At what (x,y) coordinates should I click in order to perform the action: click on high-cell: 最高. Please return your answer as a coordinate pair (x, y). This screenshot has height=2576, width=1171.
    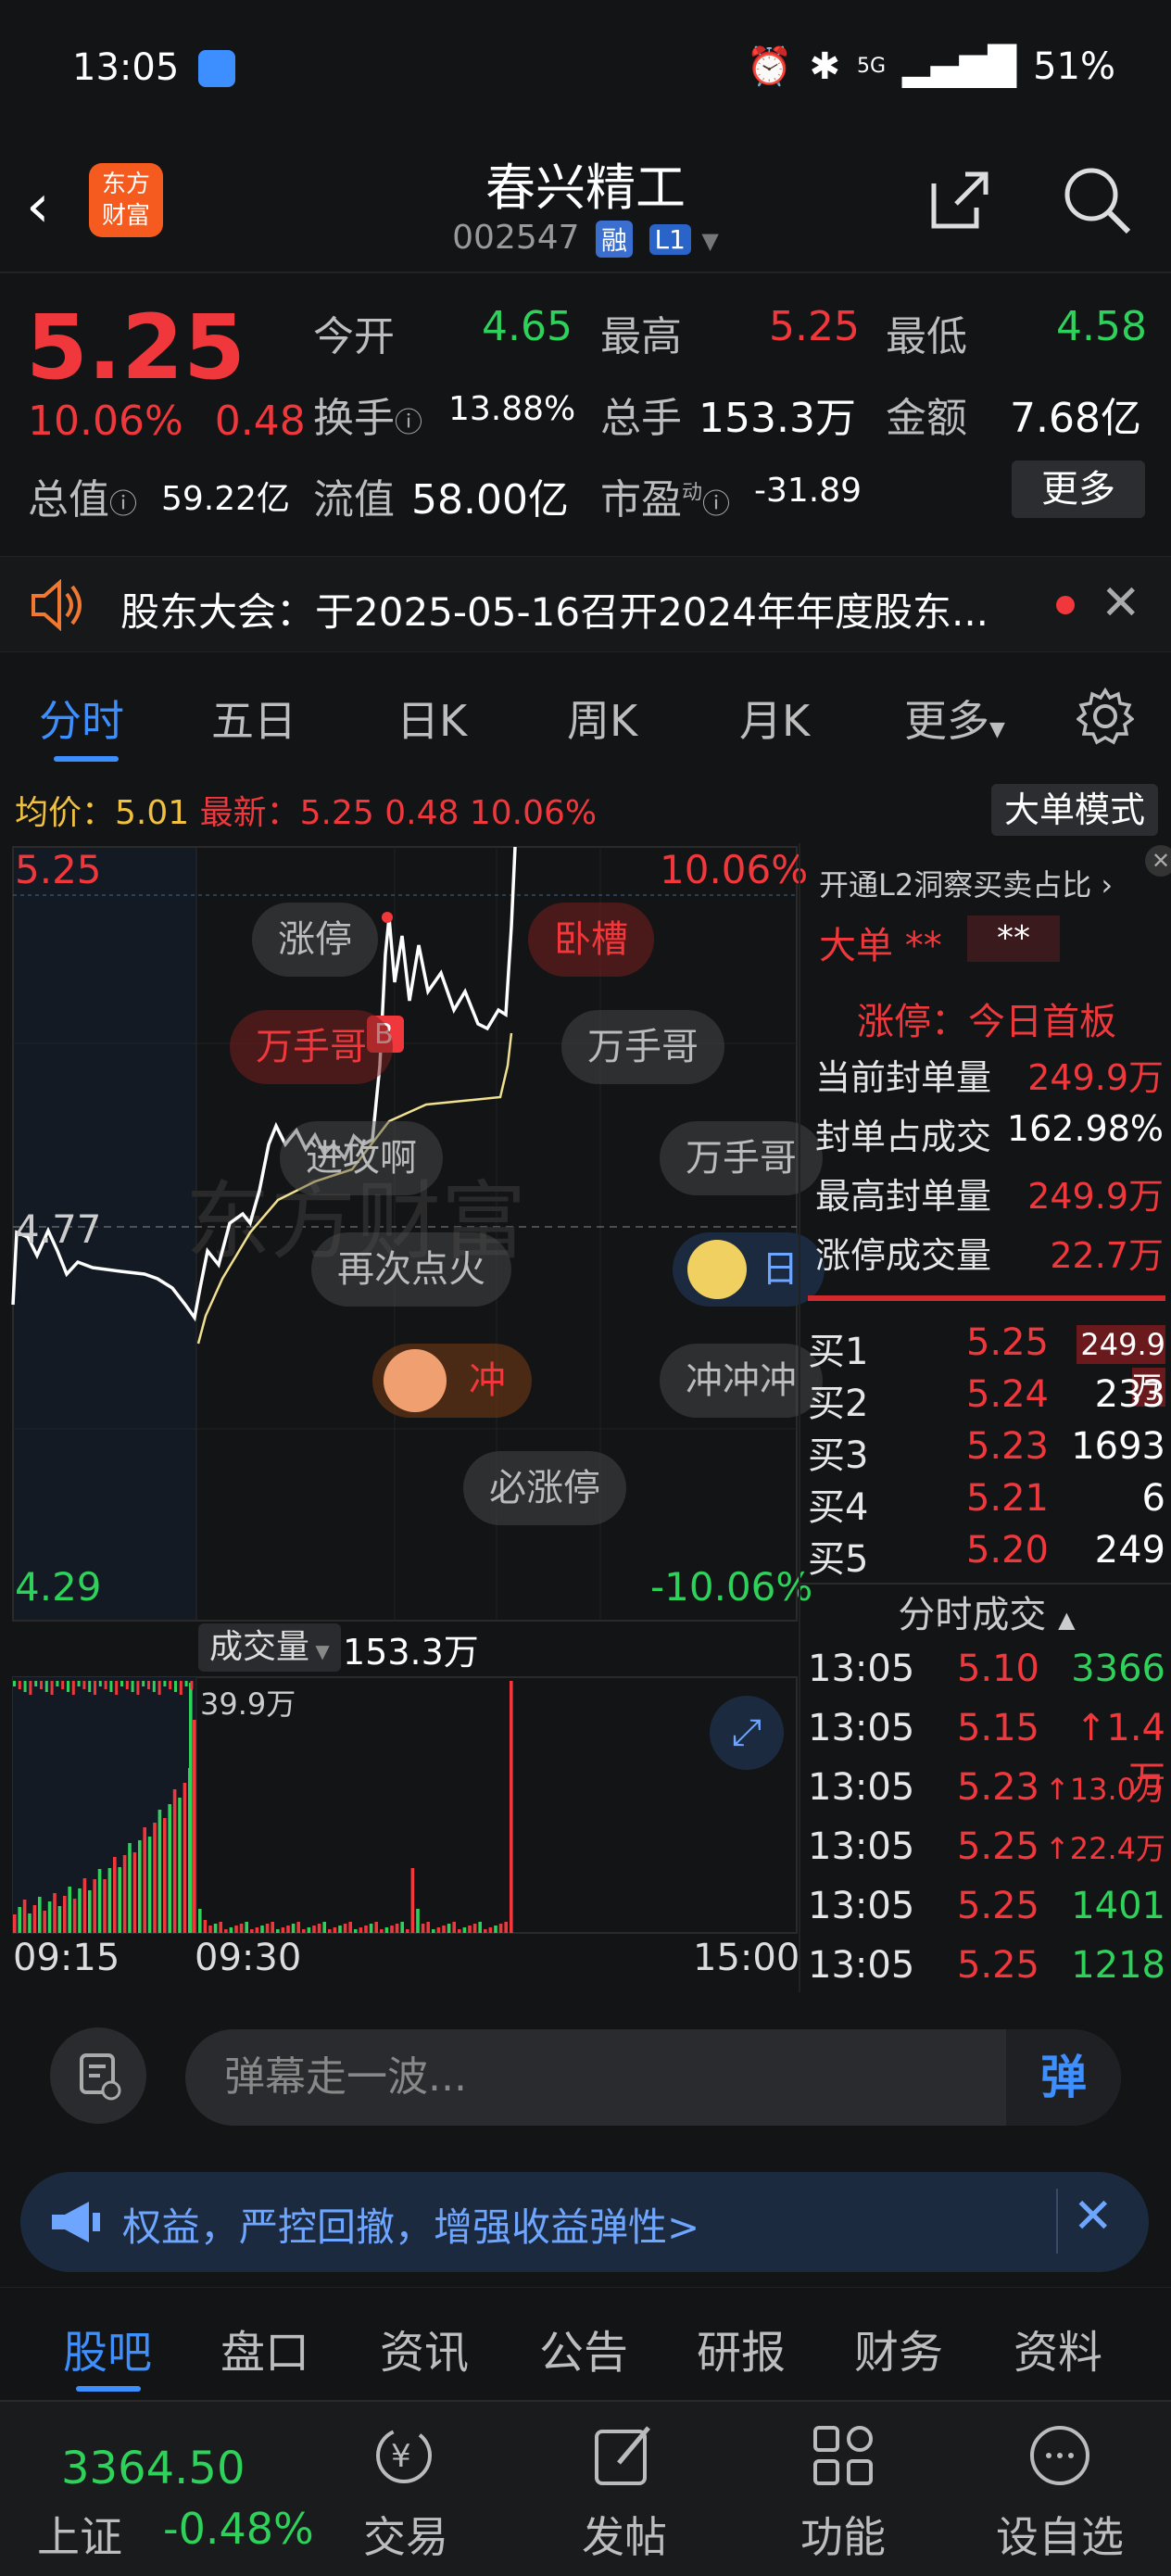
    Looking at the image, I should click on (641, 332).